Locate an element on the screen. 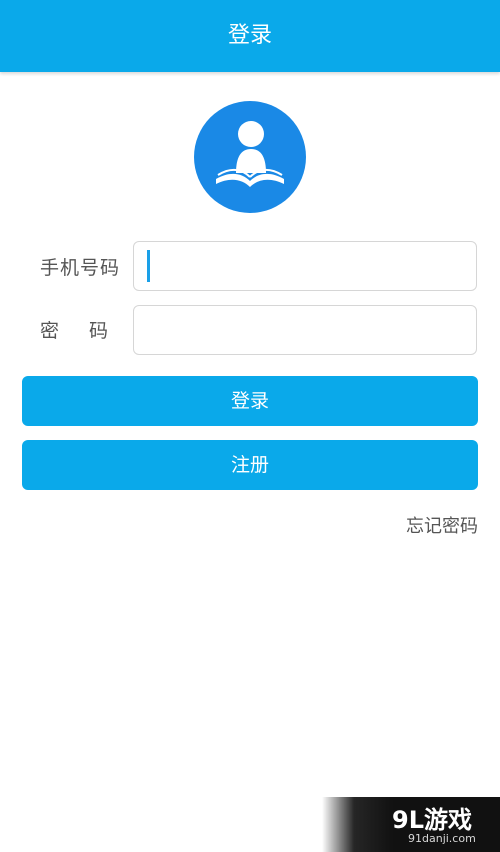 This screenshot has height=852, width=500. login-button: 登录 is located at coordinates (250, 401).